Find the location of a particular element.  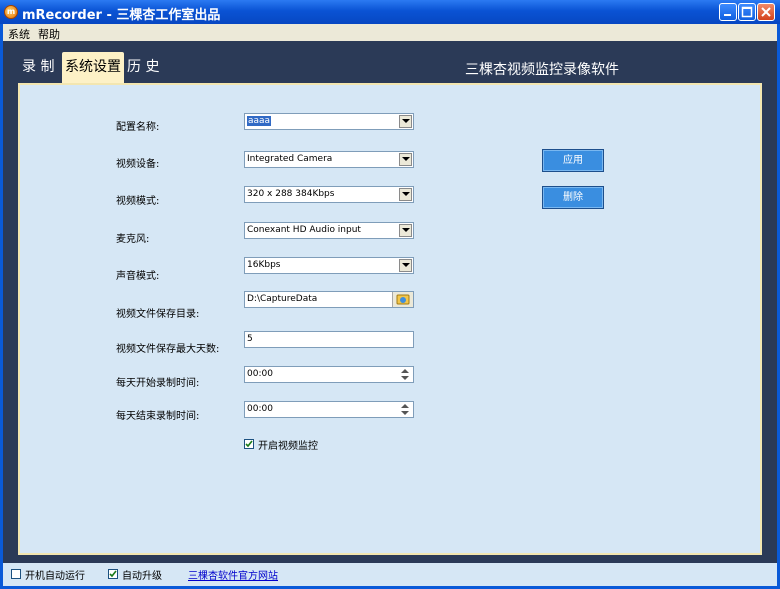

max-days-field: 5 is located at coordinates (329, 339).